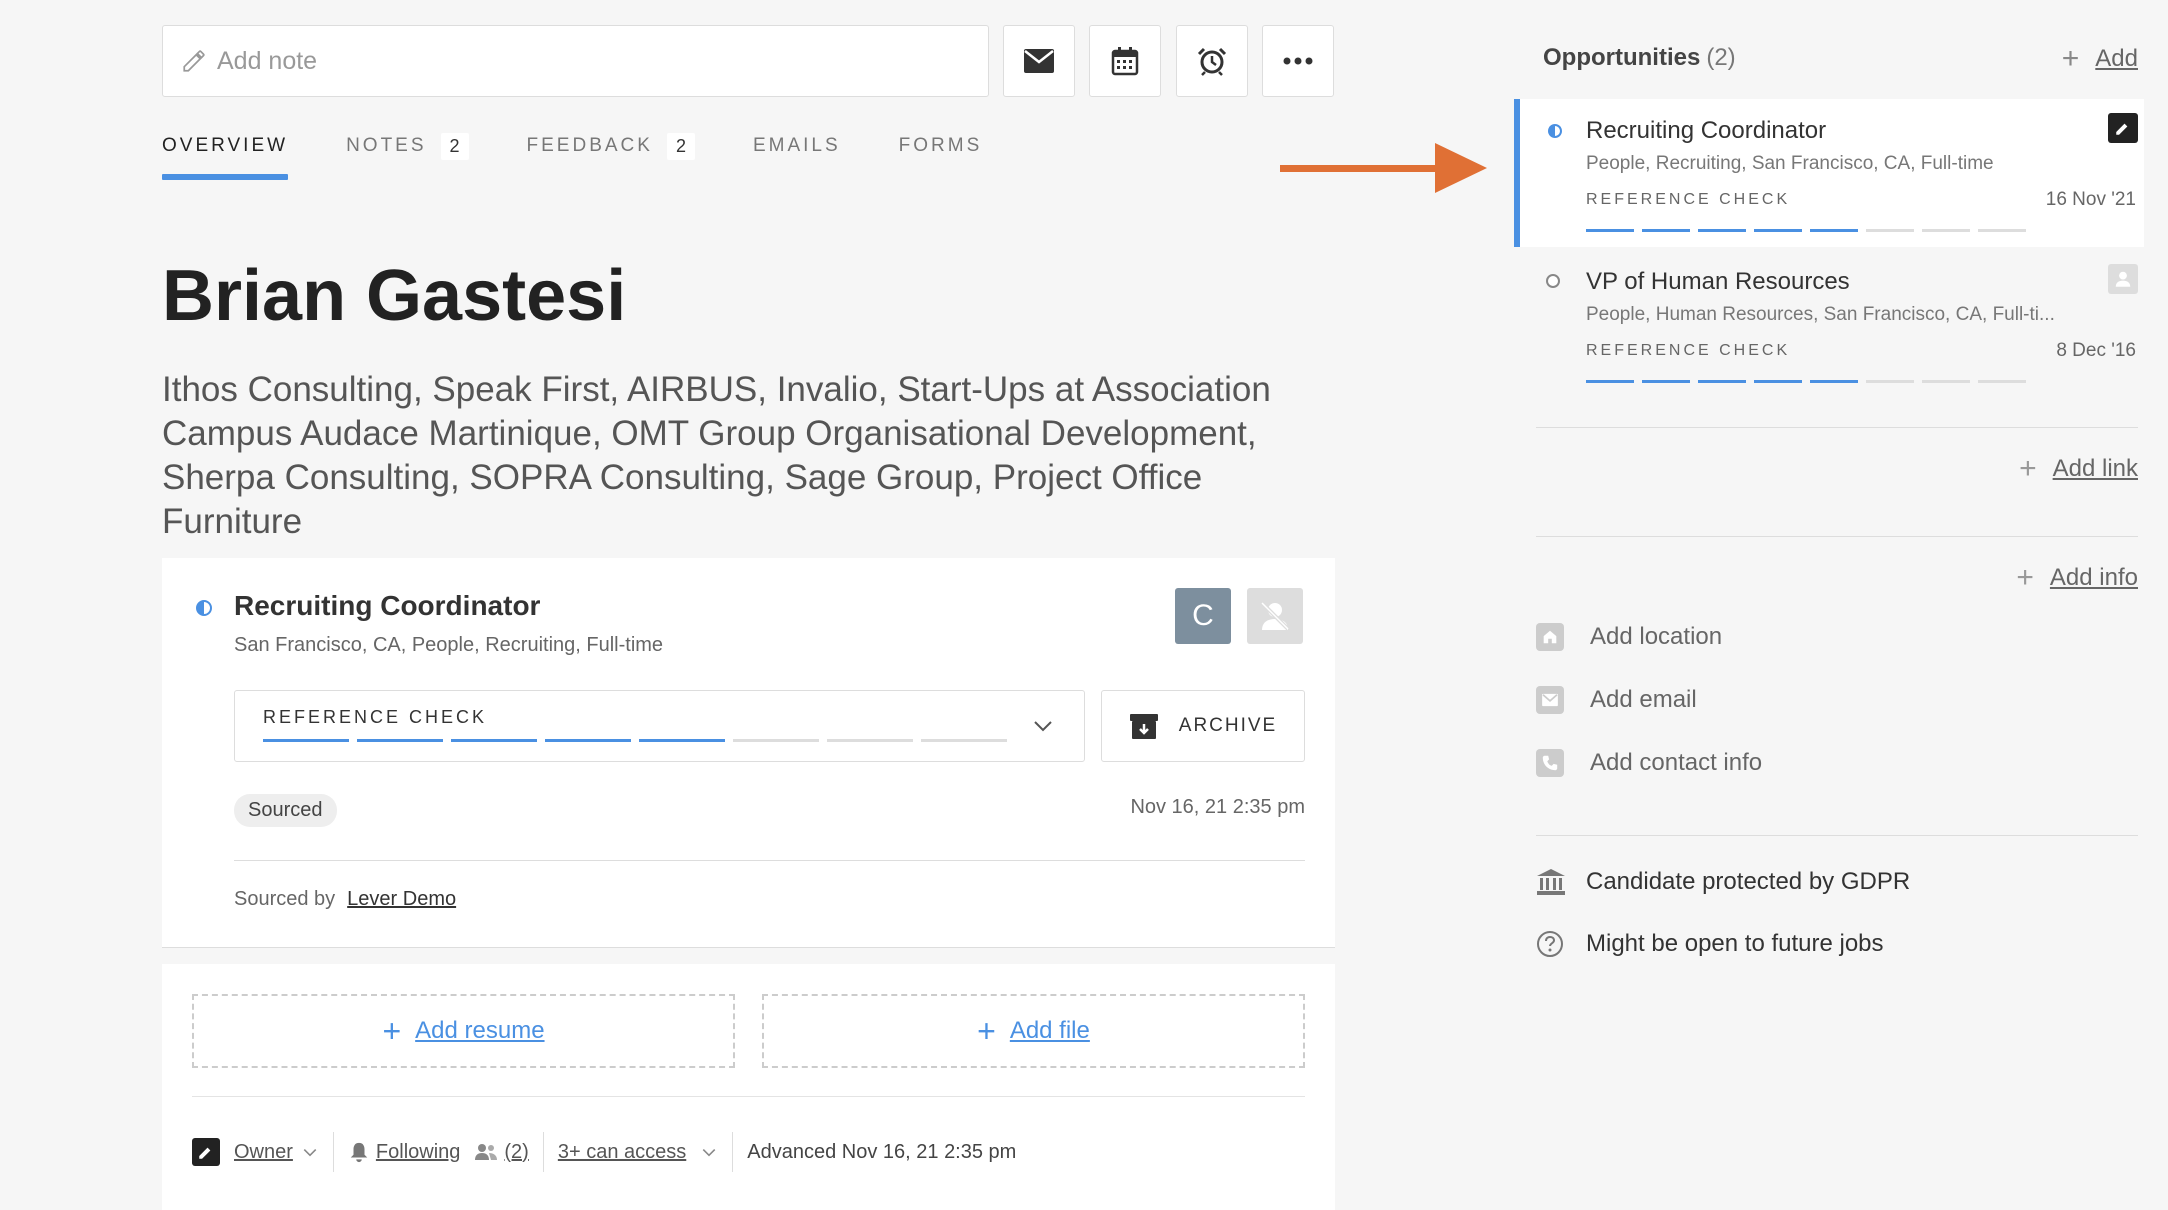  I want to click on opportunities-heading: Opportunities (2), so click(1639, 58).